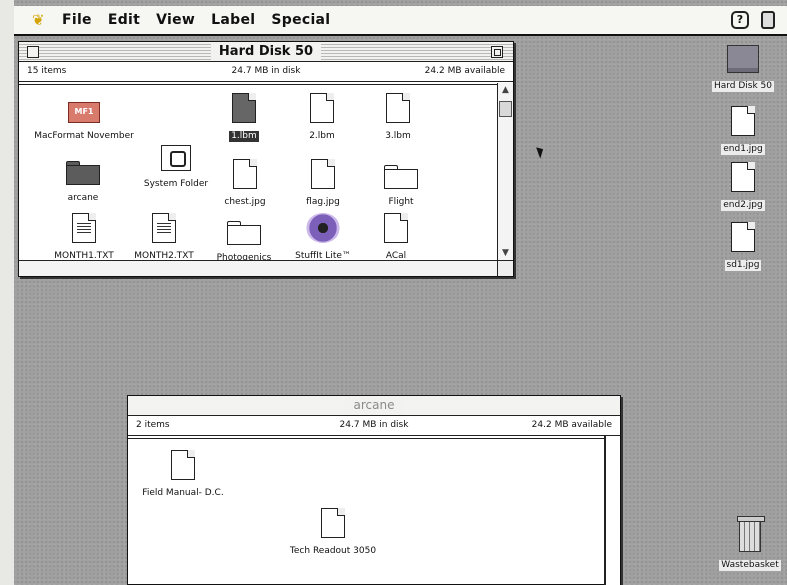  Describe the element at coordinates (400, 21) in the screenshot. I see `menu-bar: ❦ File Edit View Label Special ?` at that location.